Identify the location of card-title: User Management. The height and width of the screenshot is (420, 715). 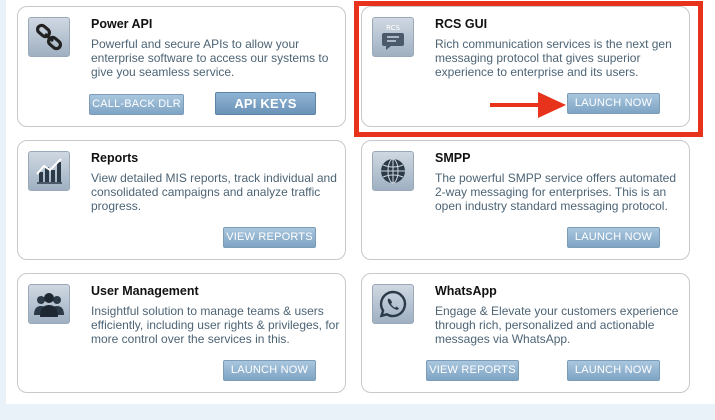
(145, 291).